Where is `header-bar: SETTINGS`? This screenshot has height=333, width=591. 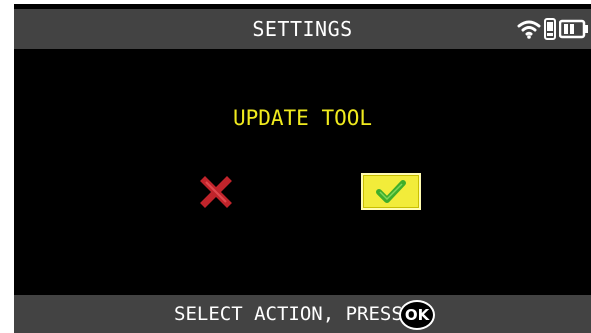 header-bar: SETTINGS is located at coordinates (302, 29).